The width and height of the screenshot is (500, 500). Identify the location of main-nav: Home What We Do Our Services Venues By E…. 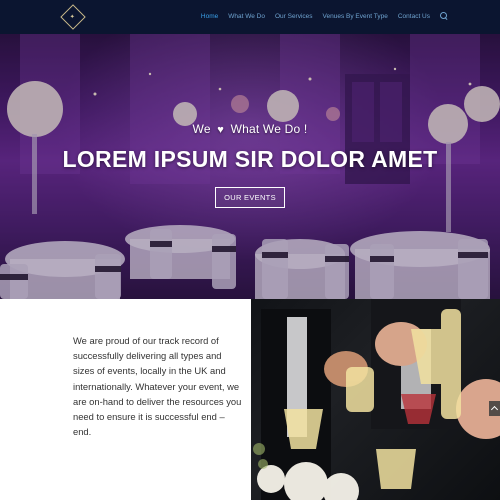
(324, 16).